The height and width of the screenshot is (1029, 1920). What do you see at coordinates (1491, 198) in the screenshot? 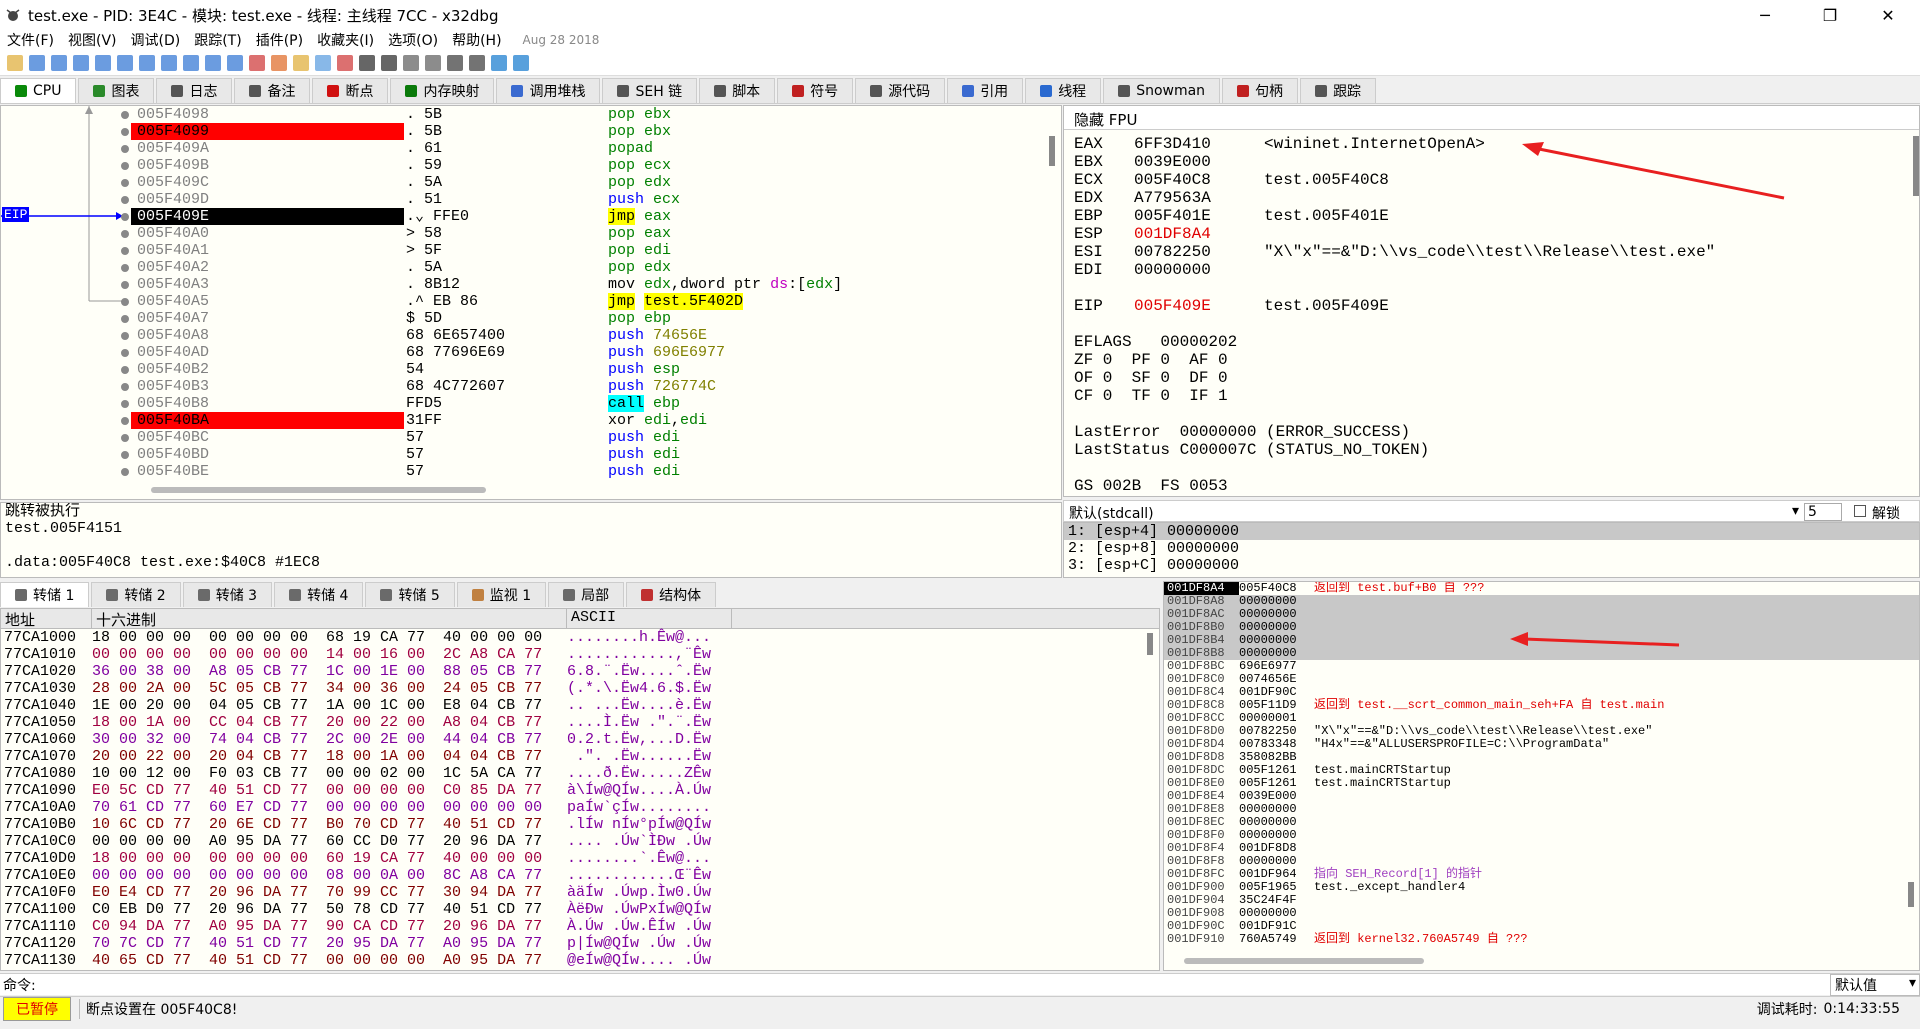
I see `register-row: EDX A779563A` at bounding box center [1491, 198].